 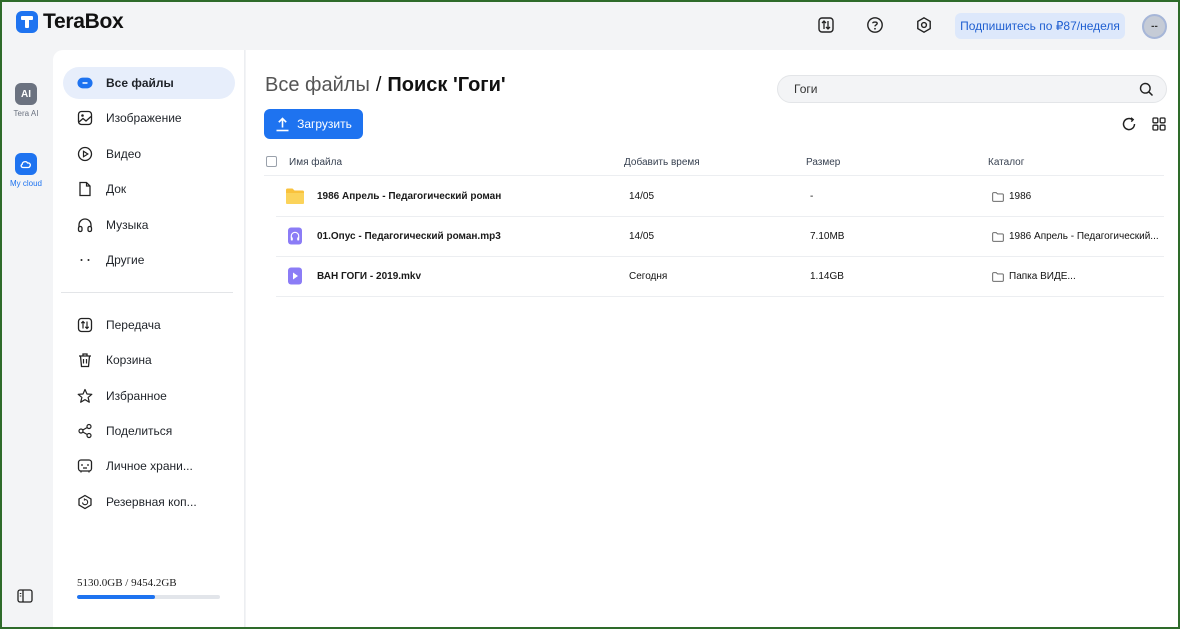 What do you see at coordinates (271, 161) in the screenshot?
I see `select-all-checkbox` at bounding box center [271, 161].